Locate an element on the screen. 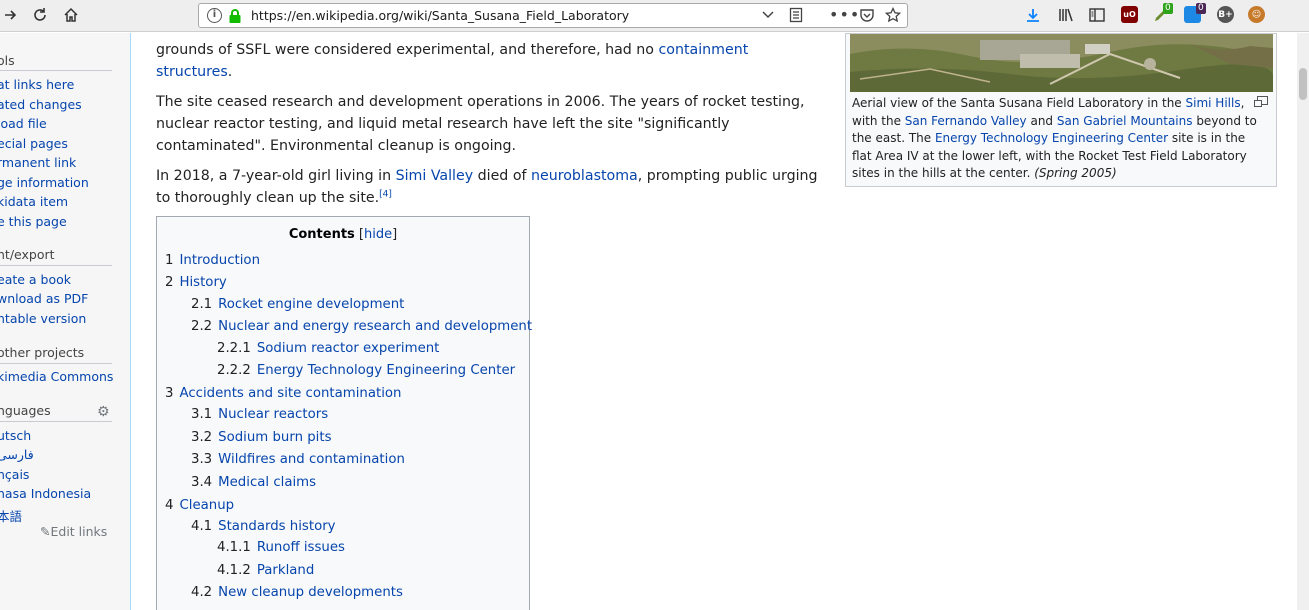 This screenshot has width=1309, height=610. toc-label: Runoff issues is located at coordinates (300, 547).